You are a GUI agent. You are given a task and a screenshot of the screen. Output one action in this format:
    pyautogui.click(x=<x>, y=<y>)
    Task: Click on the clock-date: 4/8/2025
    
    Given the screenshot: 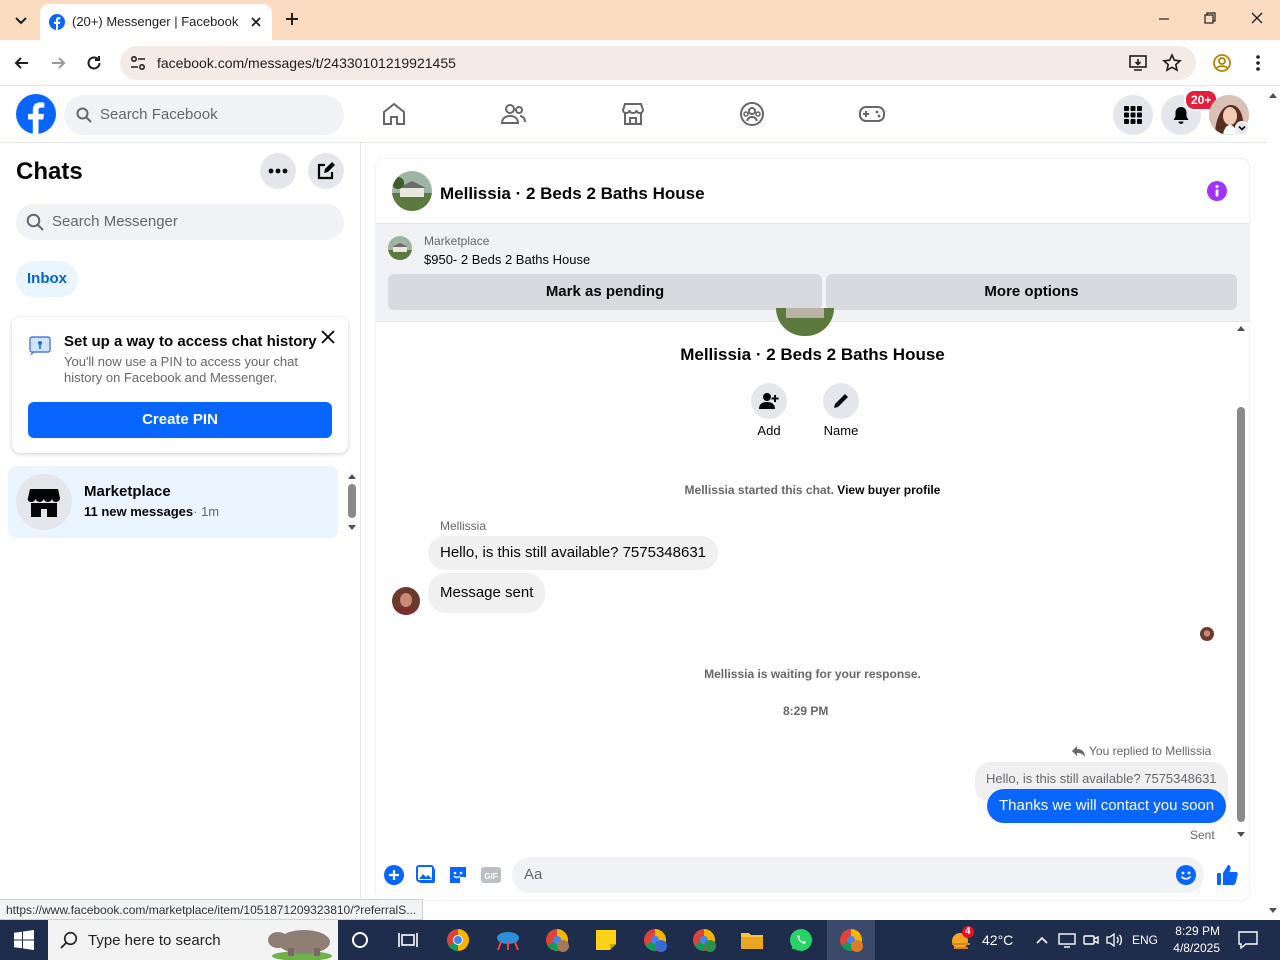 What is the action you would take?
    pyautogui.click(x=1196, y=948)
    